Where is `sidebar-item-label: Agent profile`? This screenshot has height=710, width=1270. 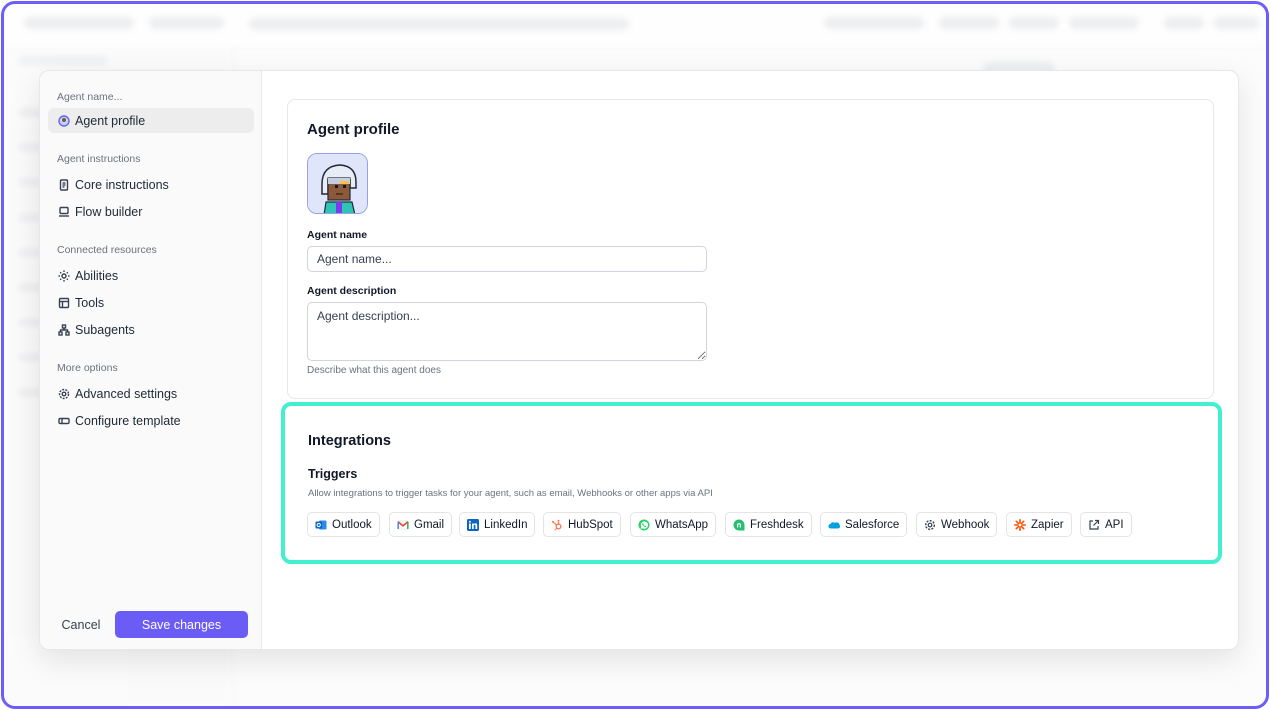 sidebar-item-label: Agent profile is located at coordinates (110, 120).